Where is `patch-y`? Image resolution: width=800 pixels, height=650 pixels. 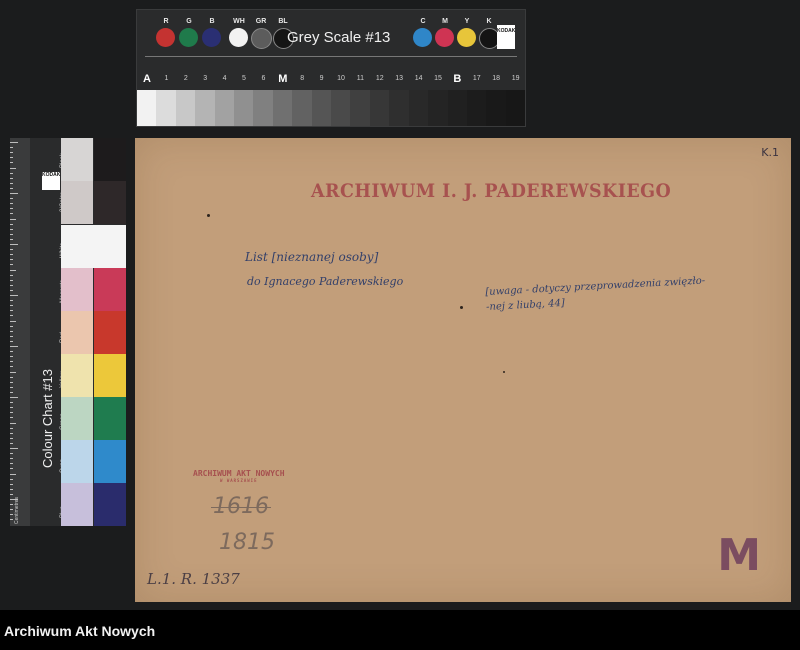 patch-y is located at coordinates (466, 37).